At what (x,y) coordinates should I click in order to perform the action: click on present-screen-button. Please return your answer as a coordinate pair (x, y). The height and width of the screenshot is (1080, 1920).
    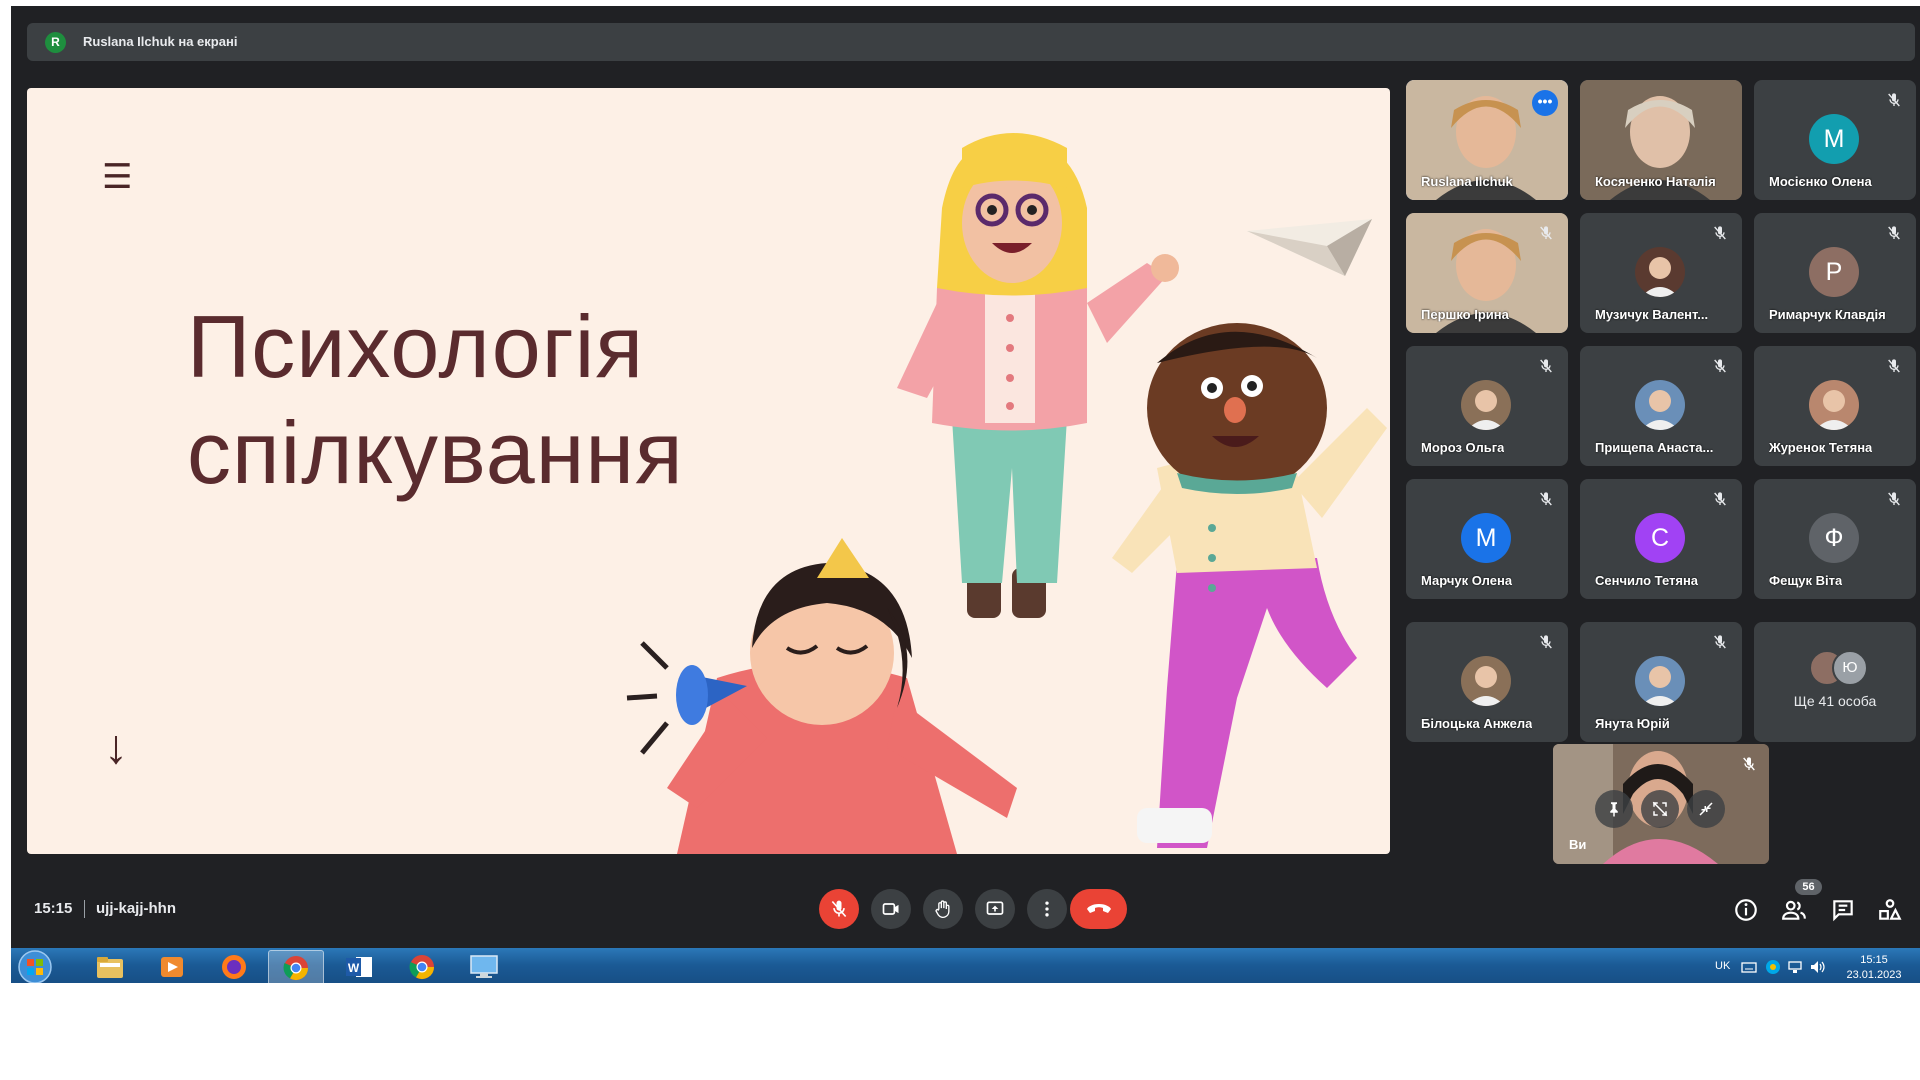
    Looking at the image, I should click on (995, 909).